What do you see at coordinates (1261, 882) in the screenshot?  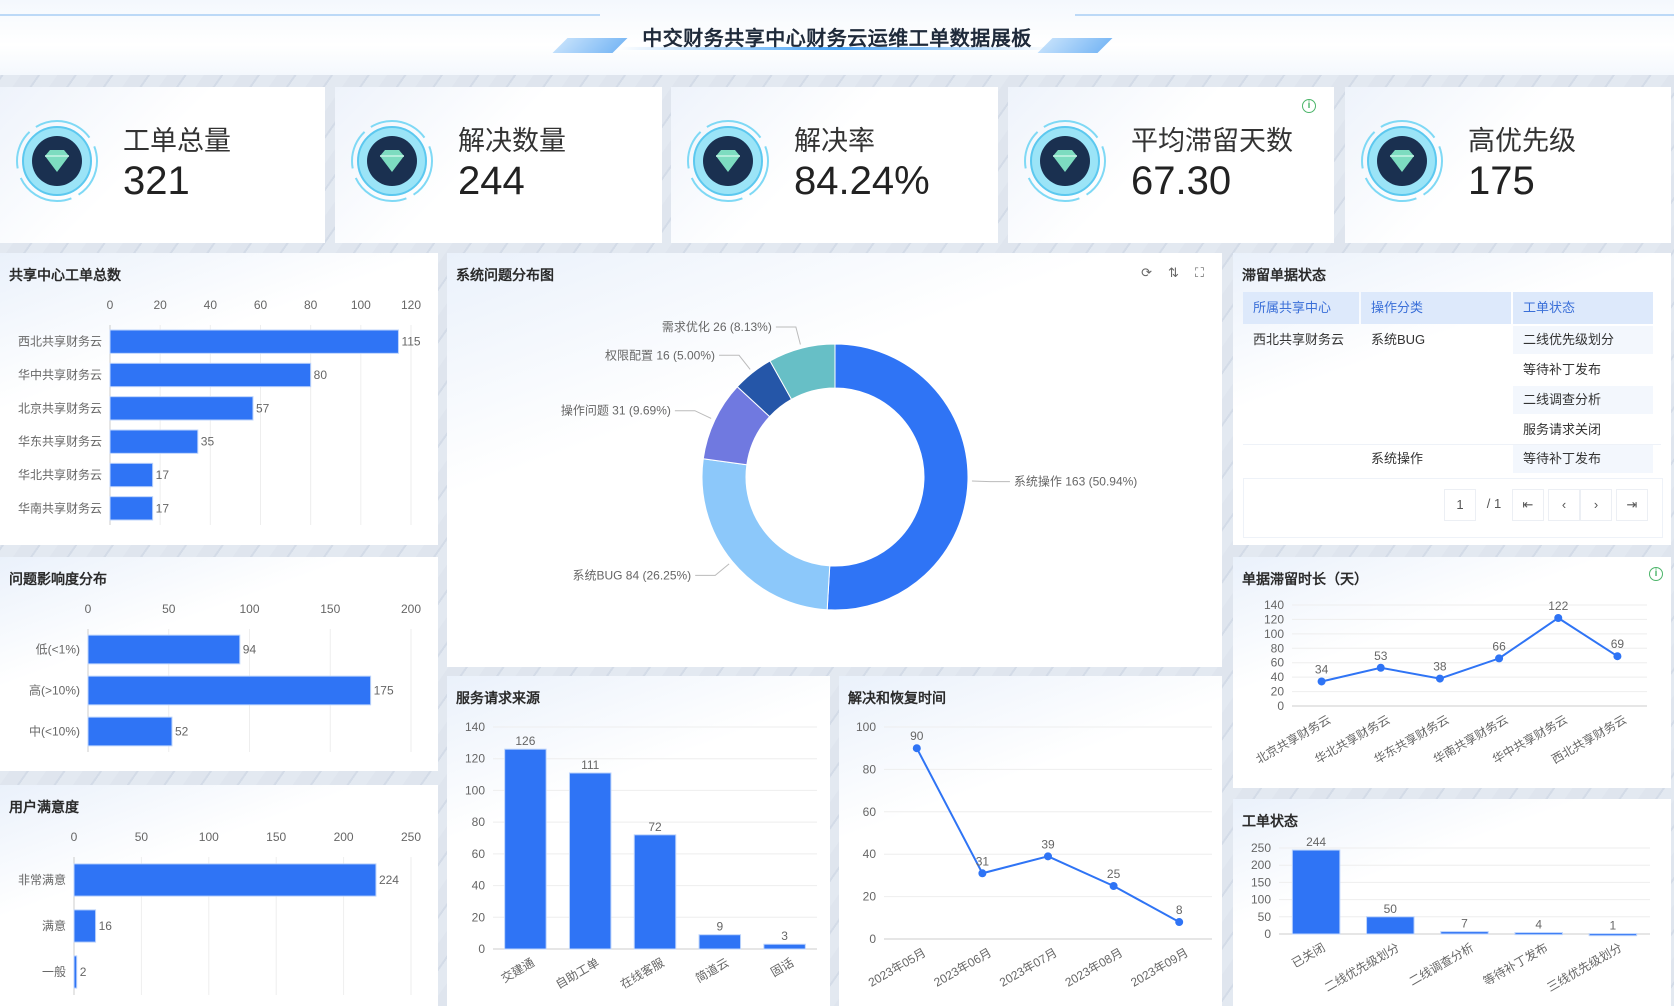 I see `y-tick-label: 150` at bounding box center [1261, 882].